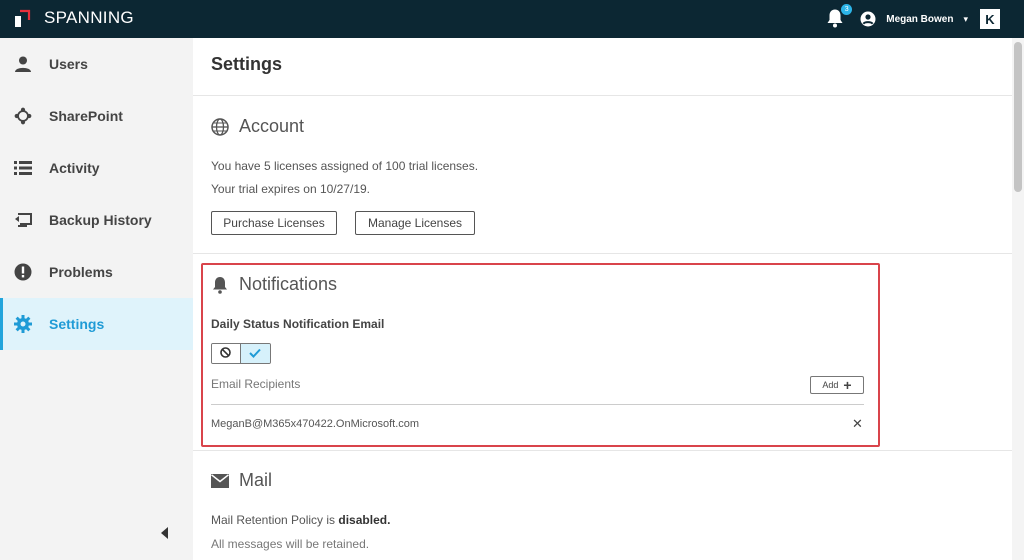  What do you see at coordinates (835, 20) in the screenshot?
I see `bell-icon` at bounding box center [835, 20].